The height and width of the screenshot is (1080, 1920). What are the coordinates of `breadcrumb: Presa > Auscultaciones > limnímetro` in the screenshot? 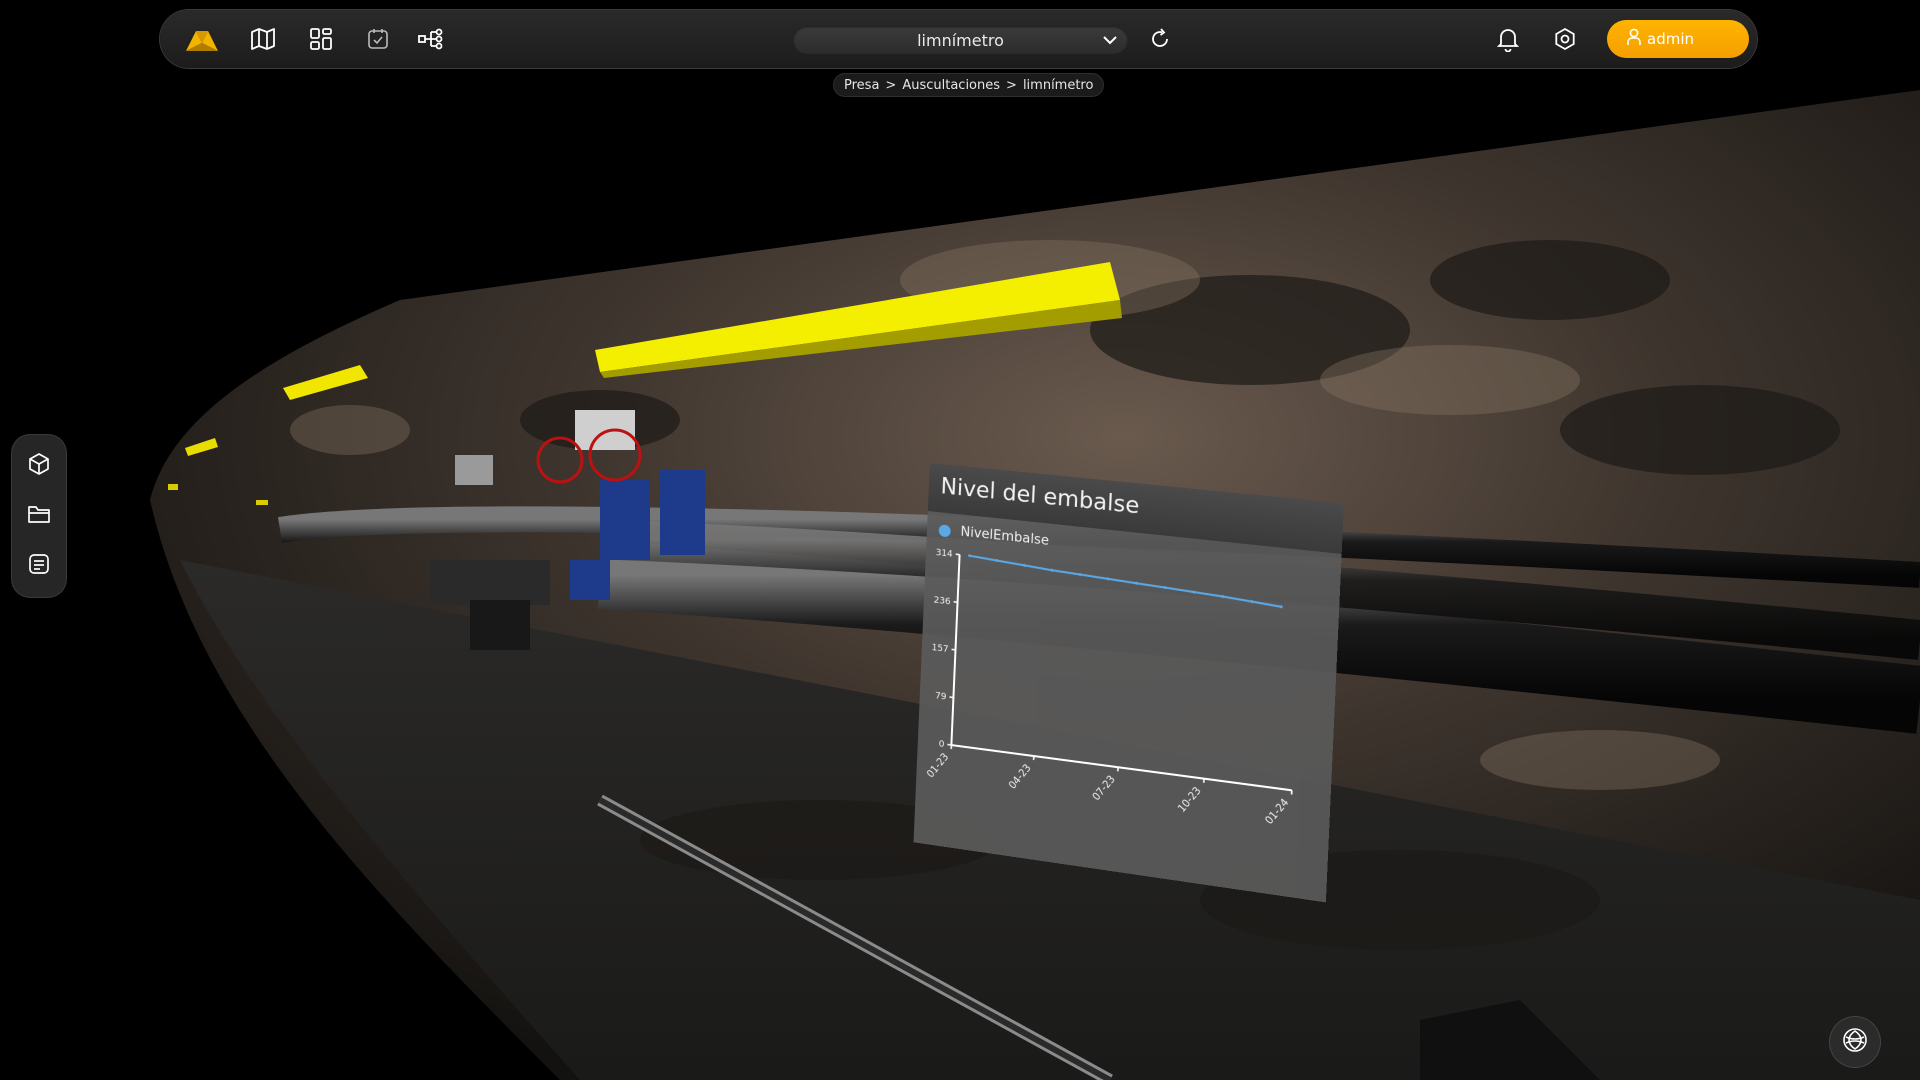 It's located at (969, 85).